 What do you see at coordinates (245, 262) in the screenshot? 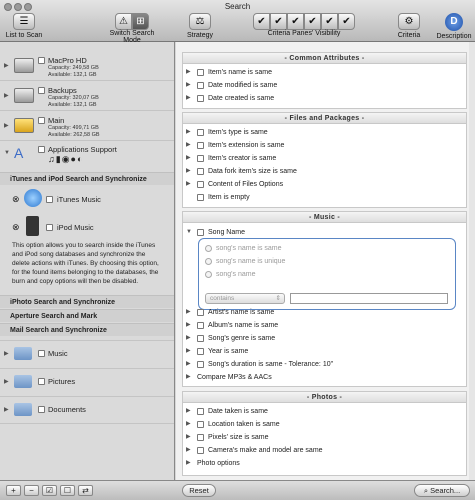
I see `song-name-unique-radio: song's name is unique` at bounding box center [245, 262].